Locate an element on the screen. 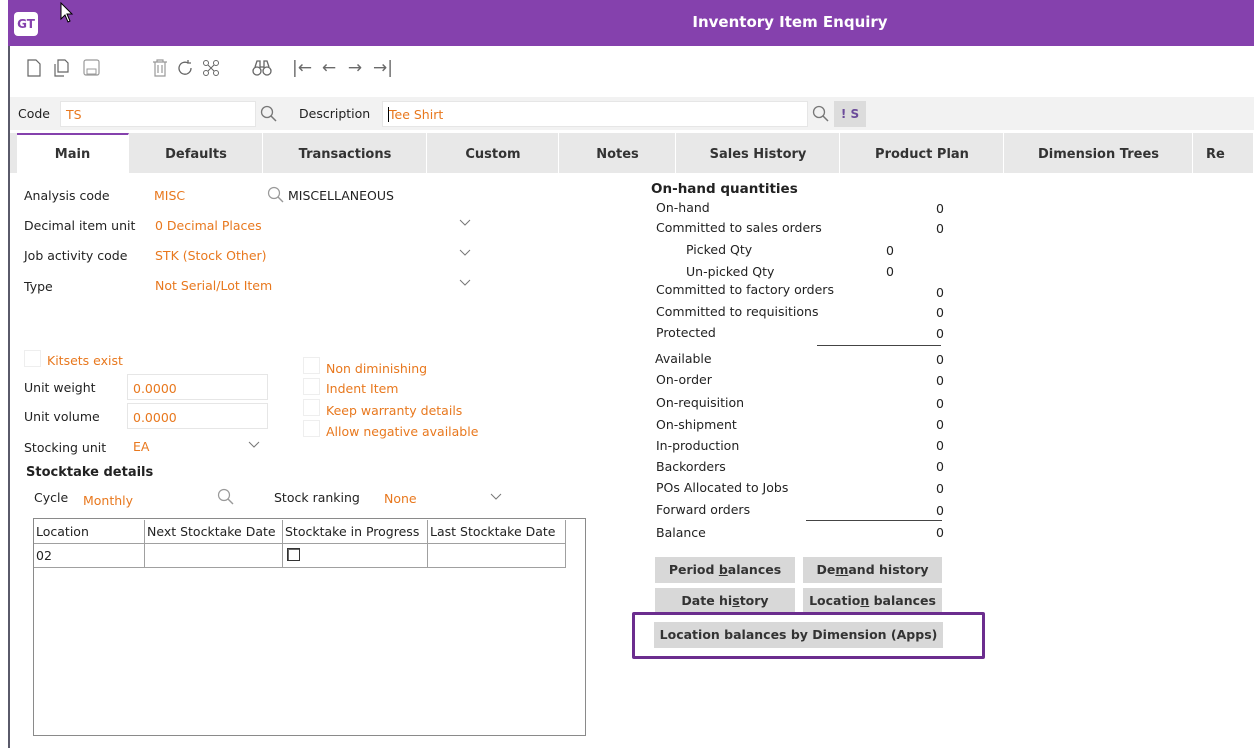 Image resolution: width=1254 pixels, height=748 pixels. column-header-next-stocktake: Next Stocktake Date is located at coordinates (214, 532).